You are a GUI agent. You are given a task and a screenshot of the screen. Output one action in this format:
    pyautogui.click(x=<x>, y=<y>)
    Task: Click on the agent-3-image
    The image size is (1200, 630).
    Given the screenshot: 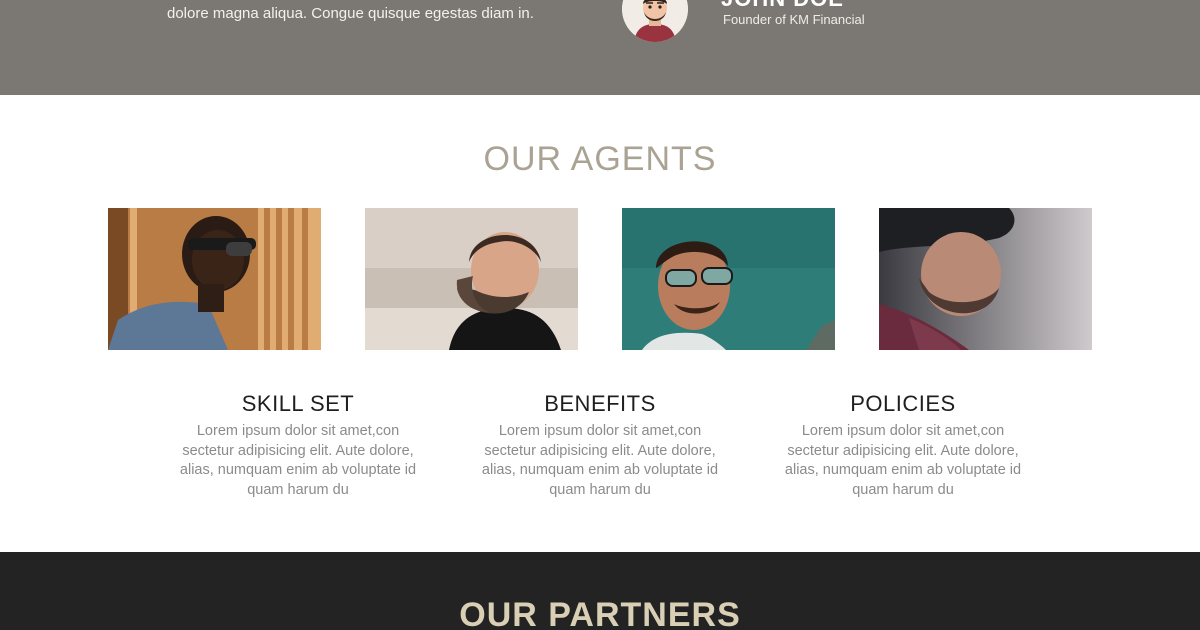 What is the action you would take?
    pyautogui.click(x=728, y=279)
    